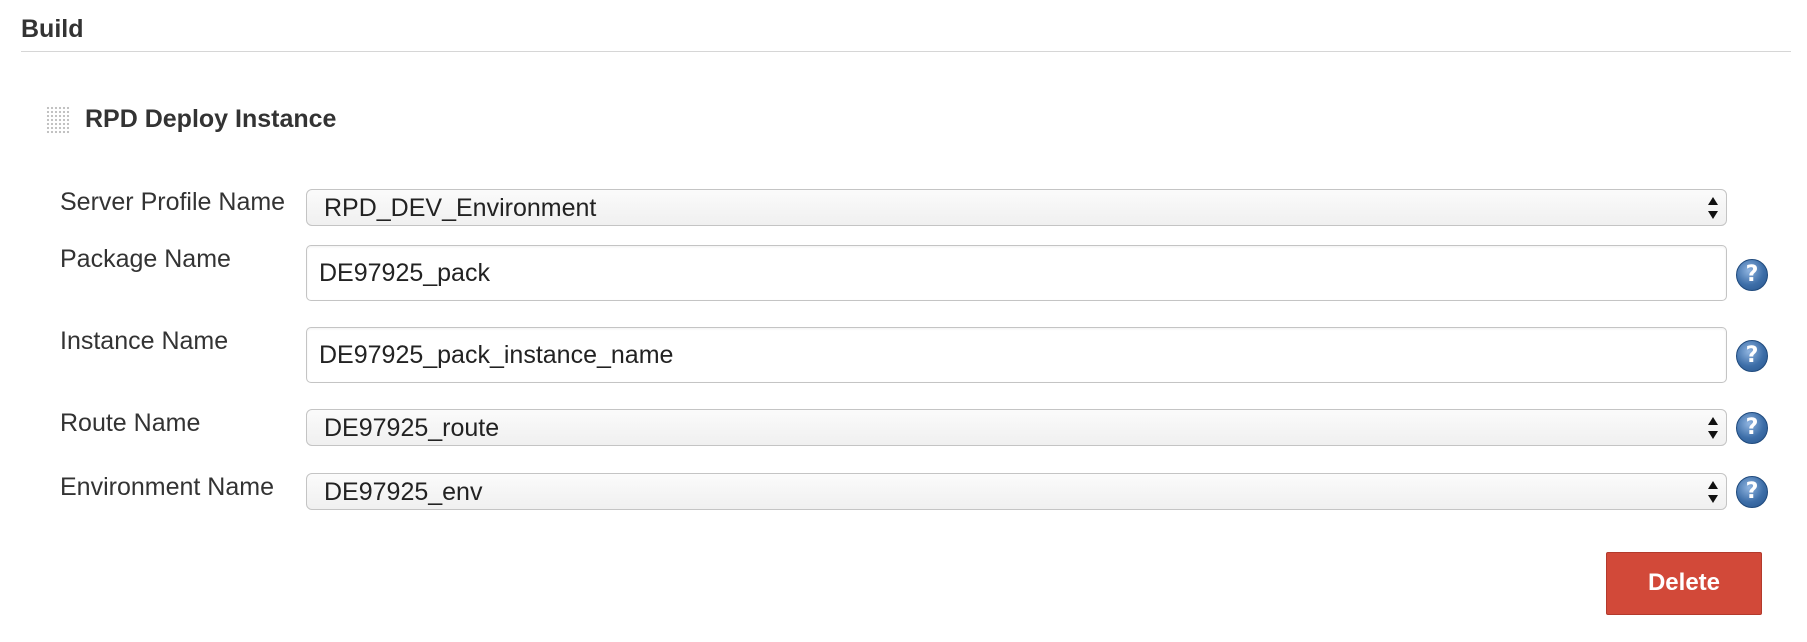  Describe the element at coordinates (145, 259) in the screenshot. I see `package-name-label: Package Name` at that location.